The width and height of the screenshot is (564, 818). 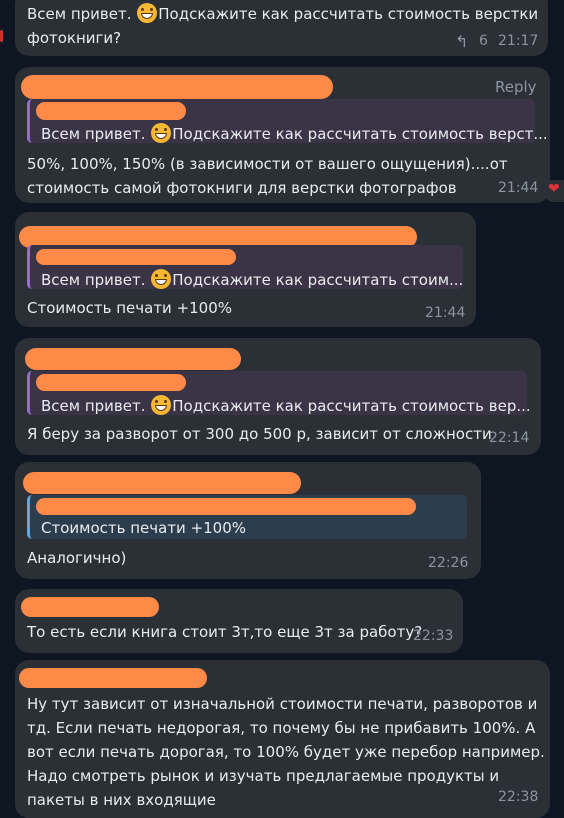 What do you see at coordinates (516, 87) in the screenshot?
I see `reply-button: Reply` at bounding box center [516, 87].